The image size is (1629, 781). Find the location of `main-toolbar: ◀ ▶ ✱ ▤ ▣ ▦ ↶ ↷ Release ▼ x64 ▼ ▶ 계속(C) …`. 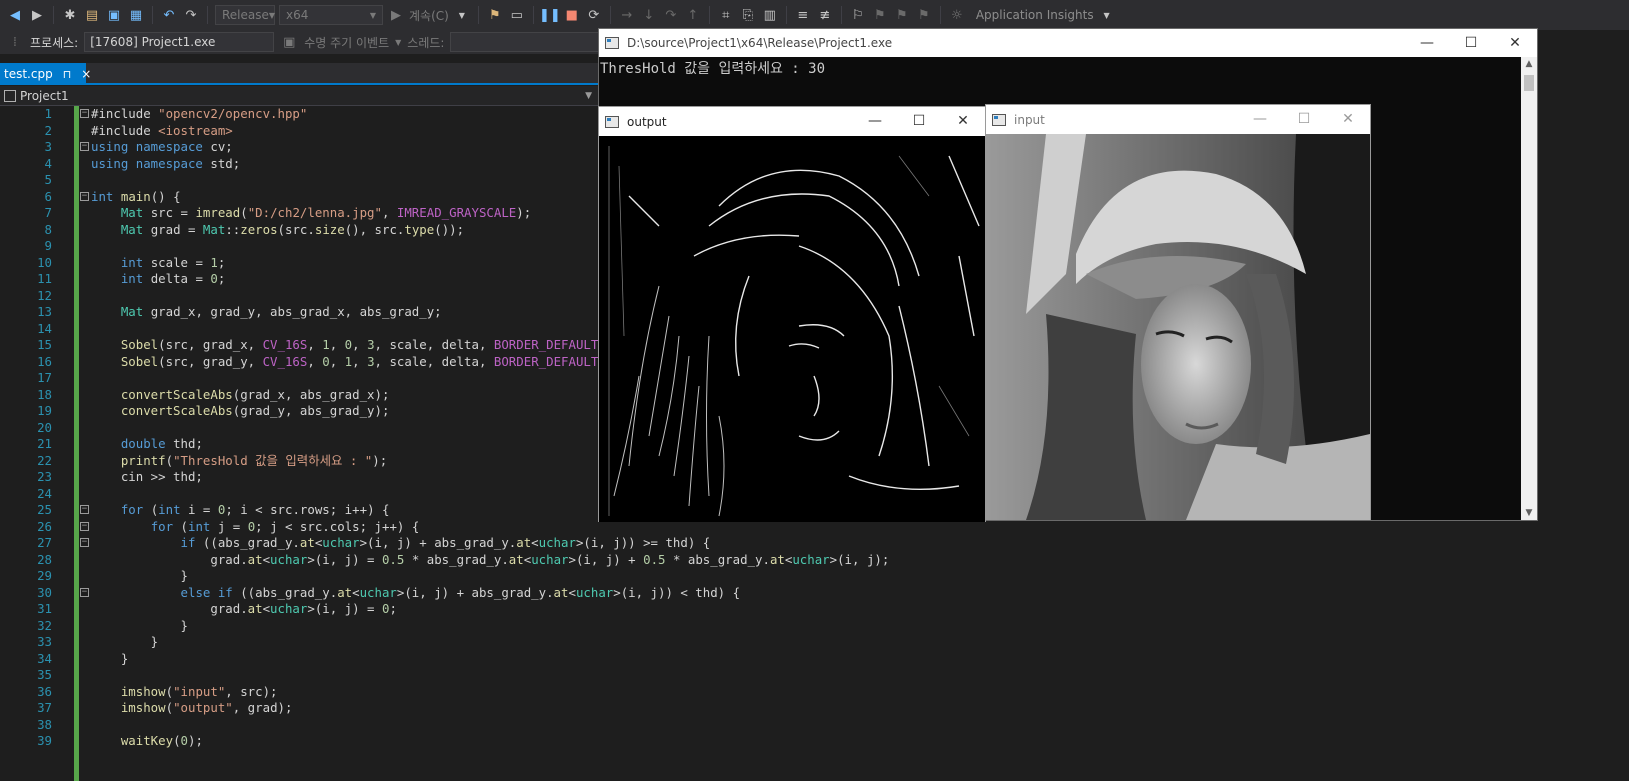

main-toolbar: ◀ ▶ ✱ ▤ ▣ ▦ ↶ ↷ Release ▼ x64 ▼ ▶ 계속(C) … is located at coordinates (814, 15).